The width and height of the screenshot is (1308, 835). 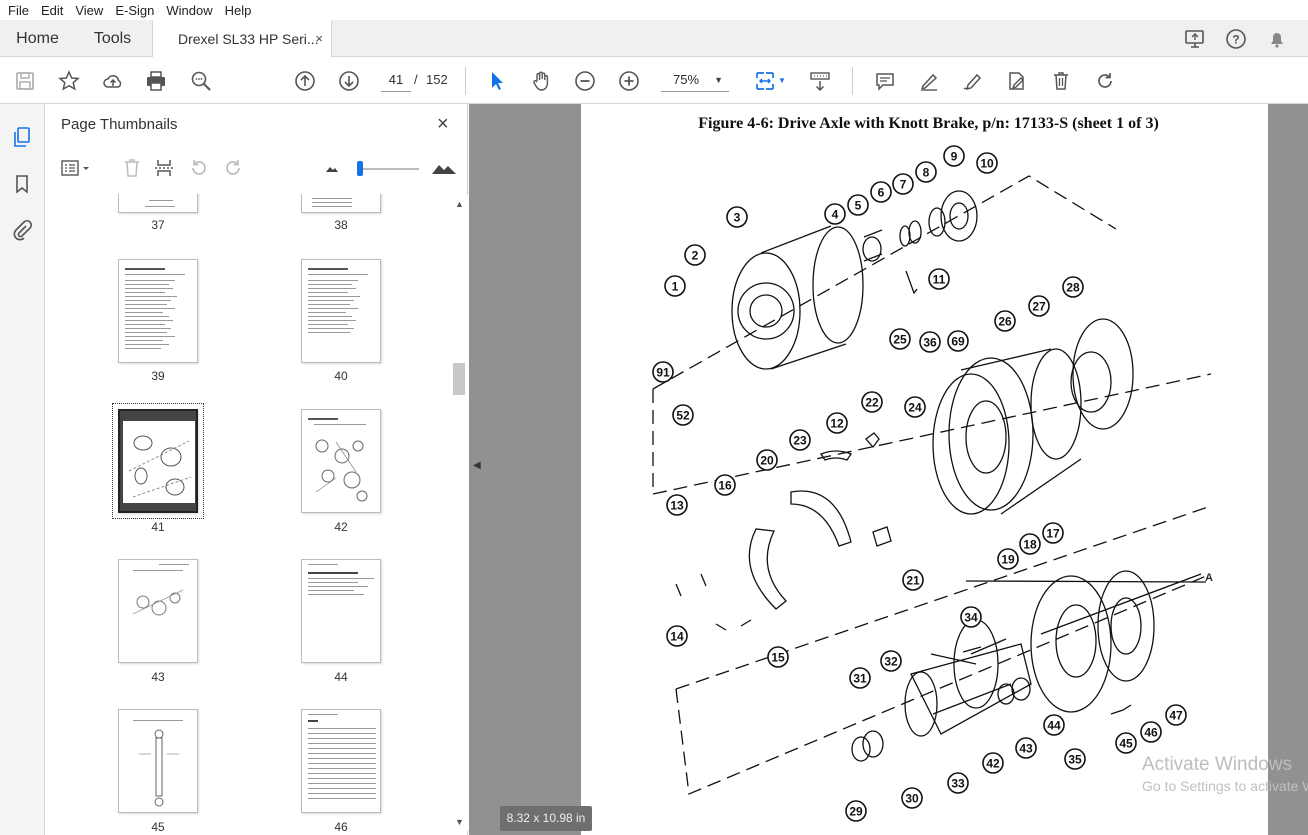 I want to click on part-callout-43: 43, so click(x=1026, y=748).